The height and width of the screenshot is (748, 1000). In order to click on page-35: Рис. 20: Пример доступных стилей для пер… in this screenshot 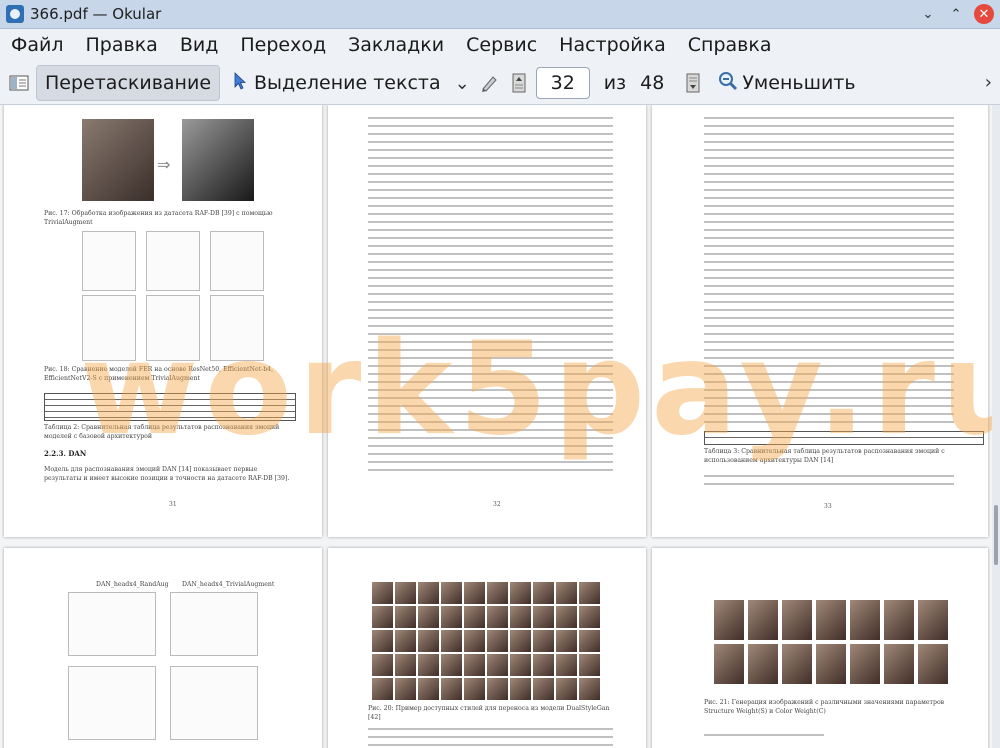, I will do `click(487, 648)`.